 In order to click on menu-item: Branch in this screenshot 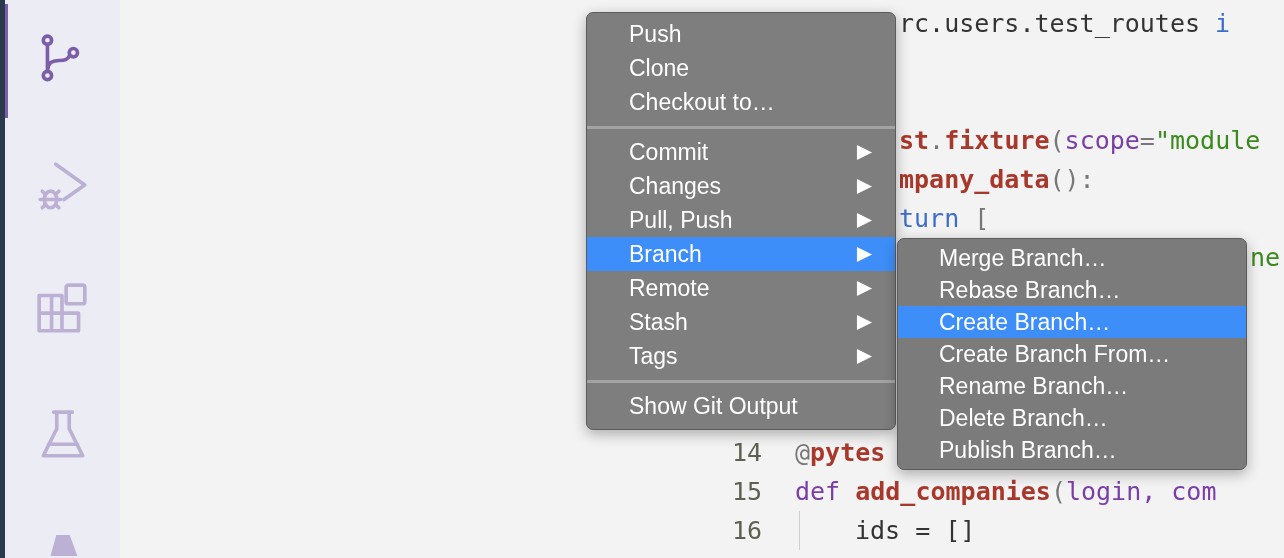, I will do `click(741, 254)`.